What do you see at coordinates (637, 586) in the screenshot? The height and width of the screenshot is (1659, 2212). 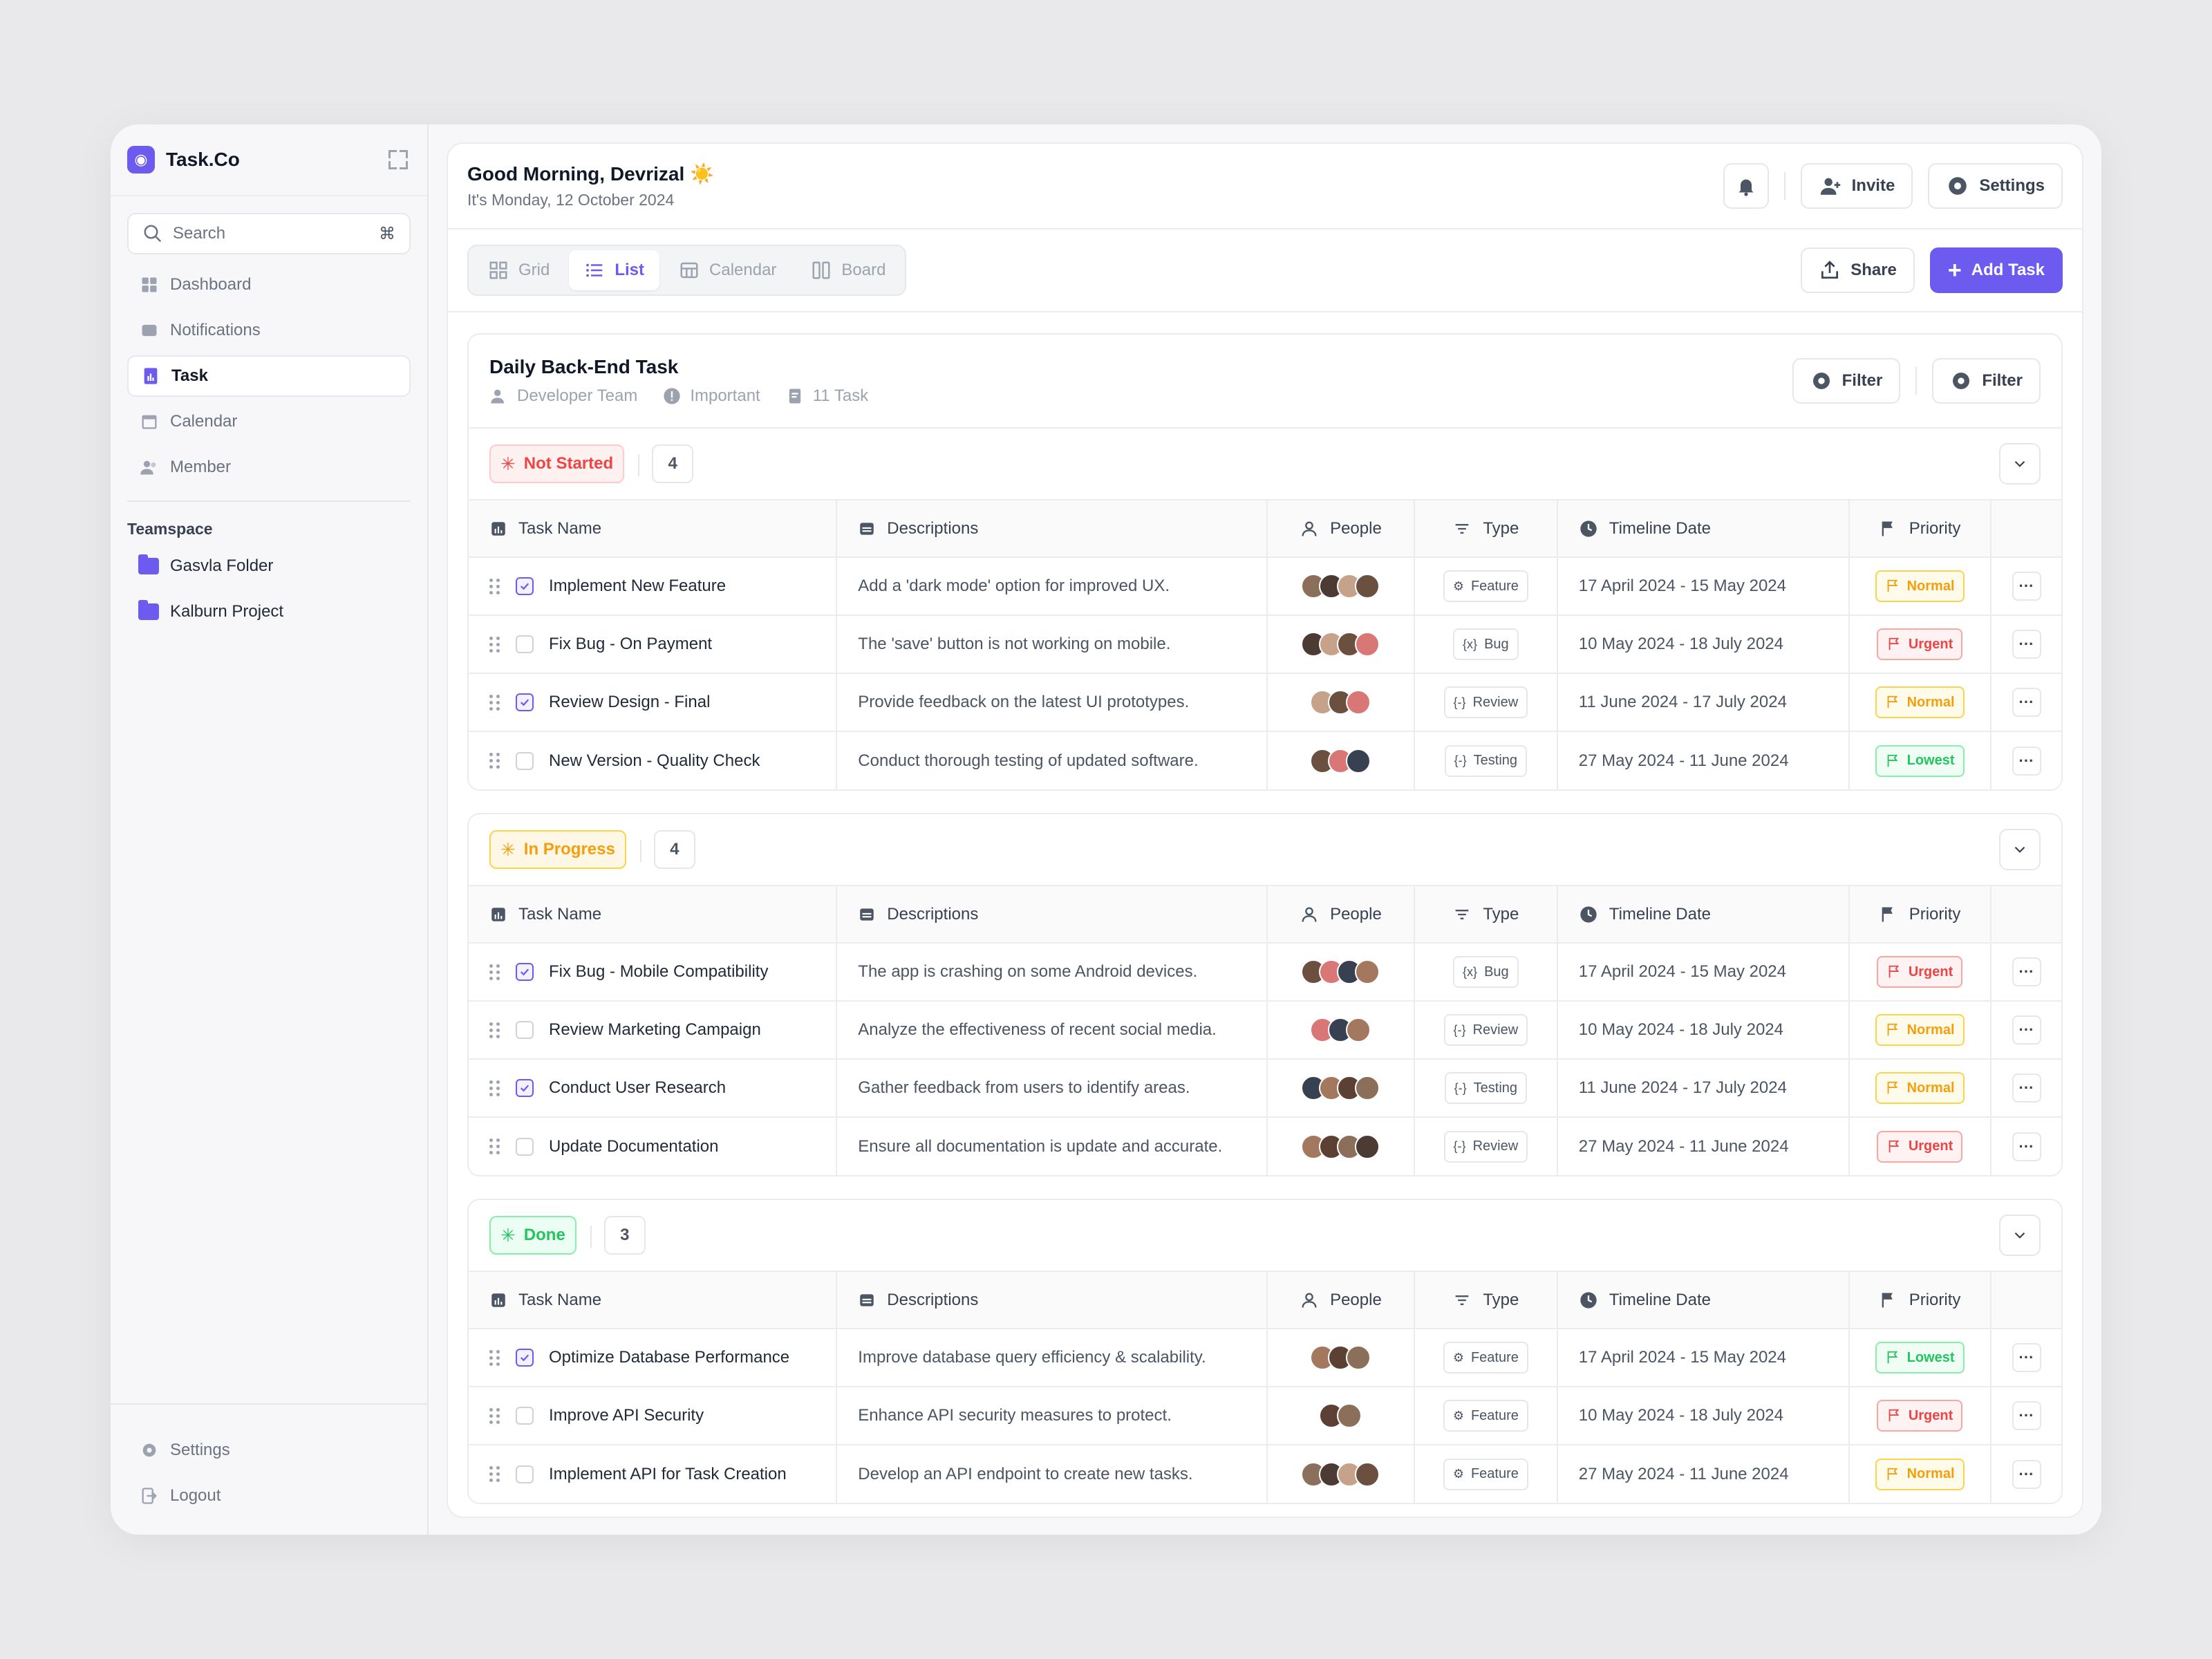 I see `task-name: Implement New Feature` at bounding box center [637, 586].